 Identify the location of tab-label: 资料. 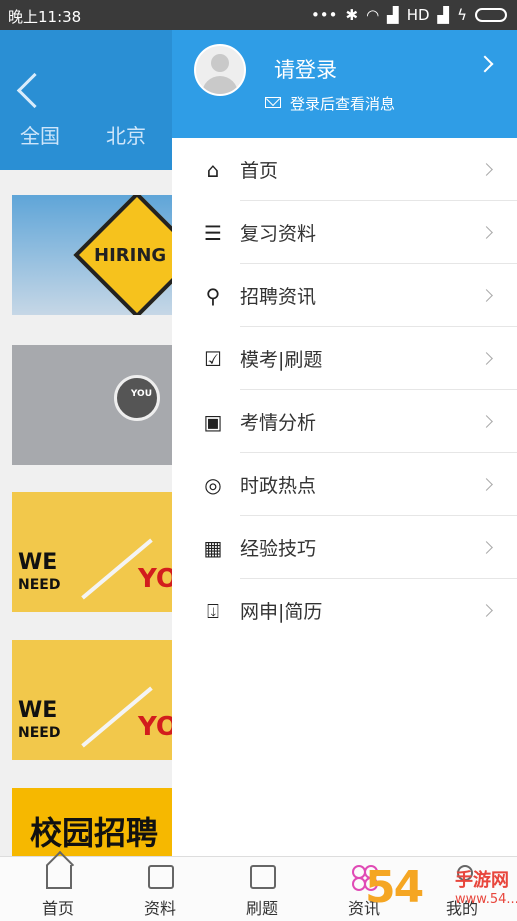
(159, 908).